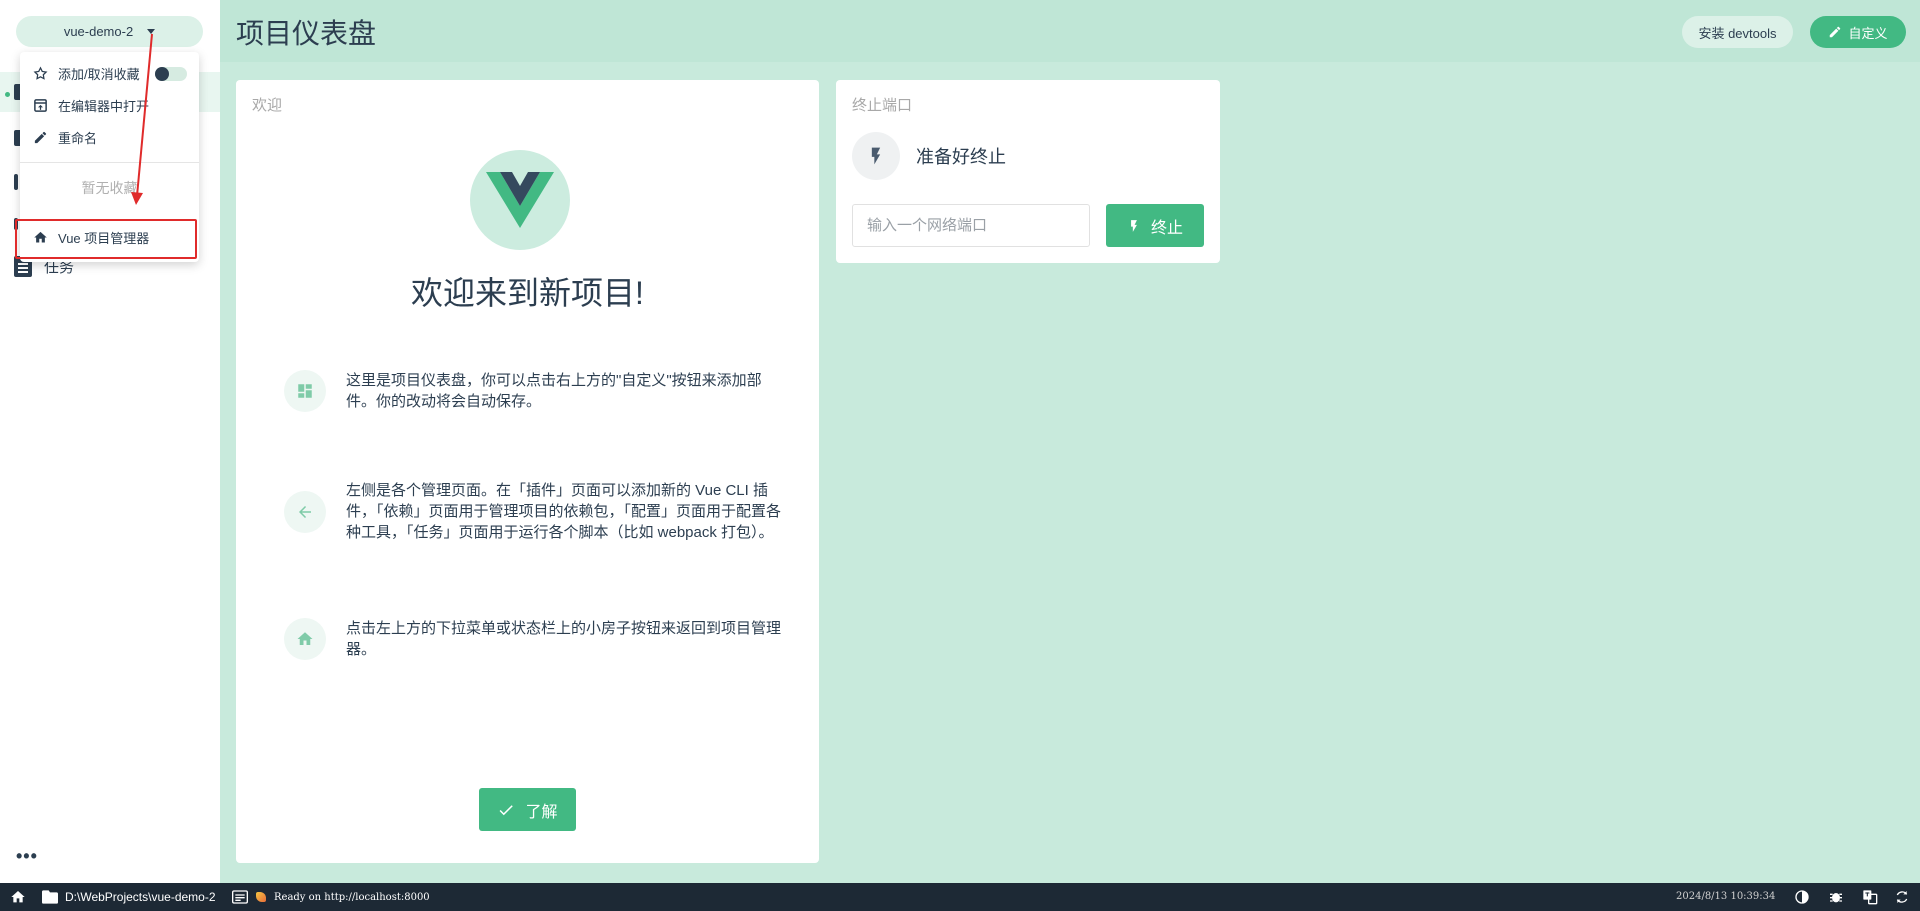 This screenshot has height=911, width=1920. Describe the element at coordinates (99, 74) in the screenshot. I see `menu-item-label: 添加/取消收藏` at that location.